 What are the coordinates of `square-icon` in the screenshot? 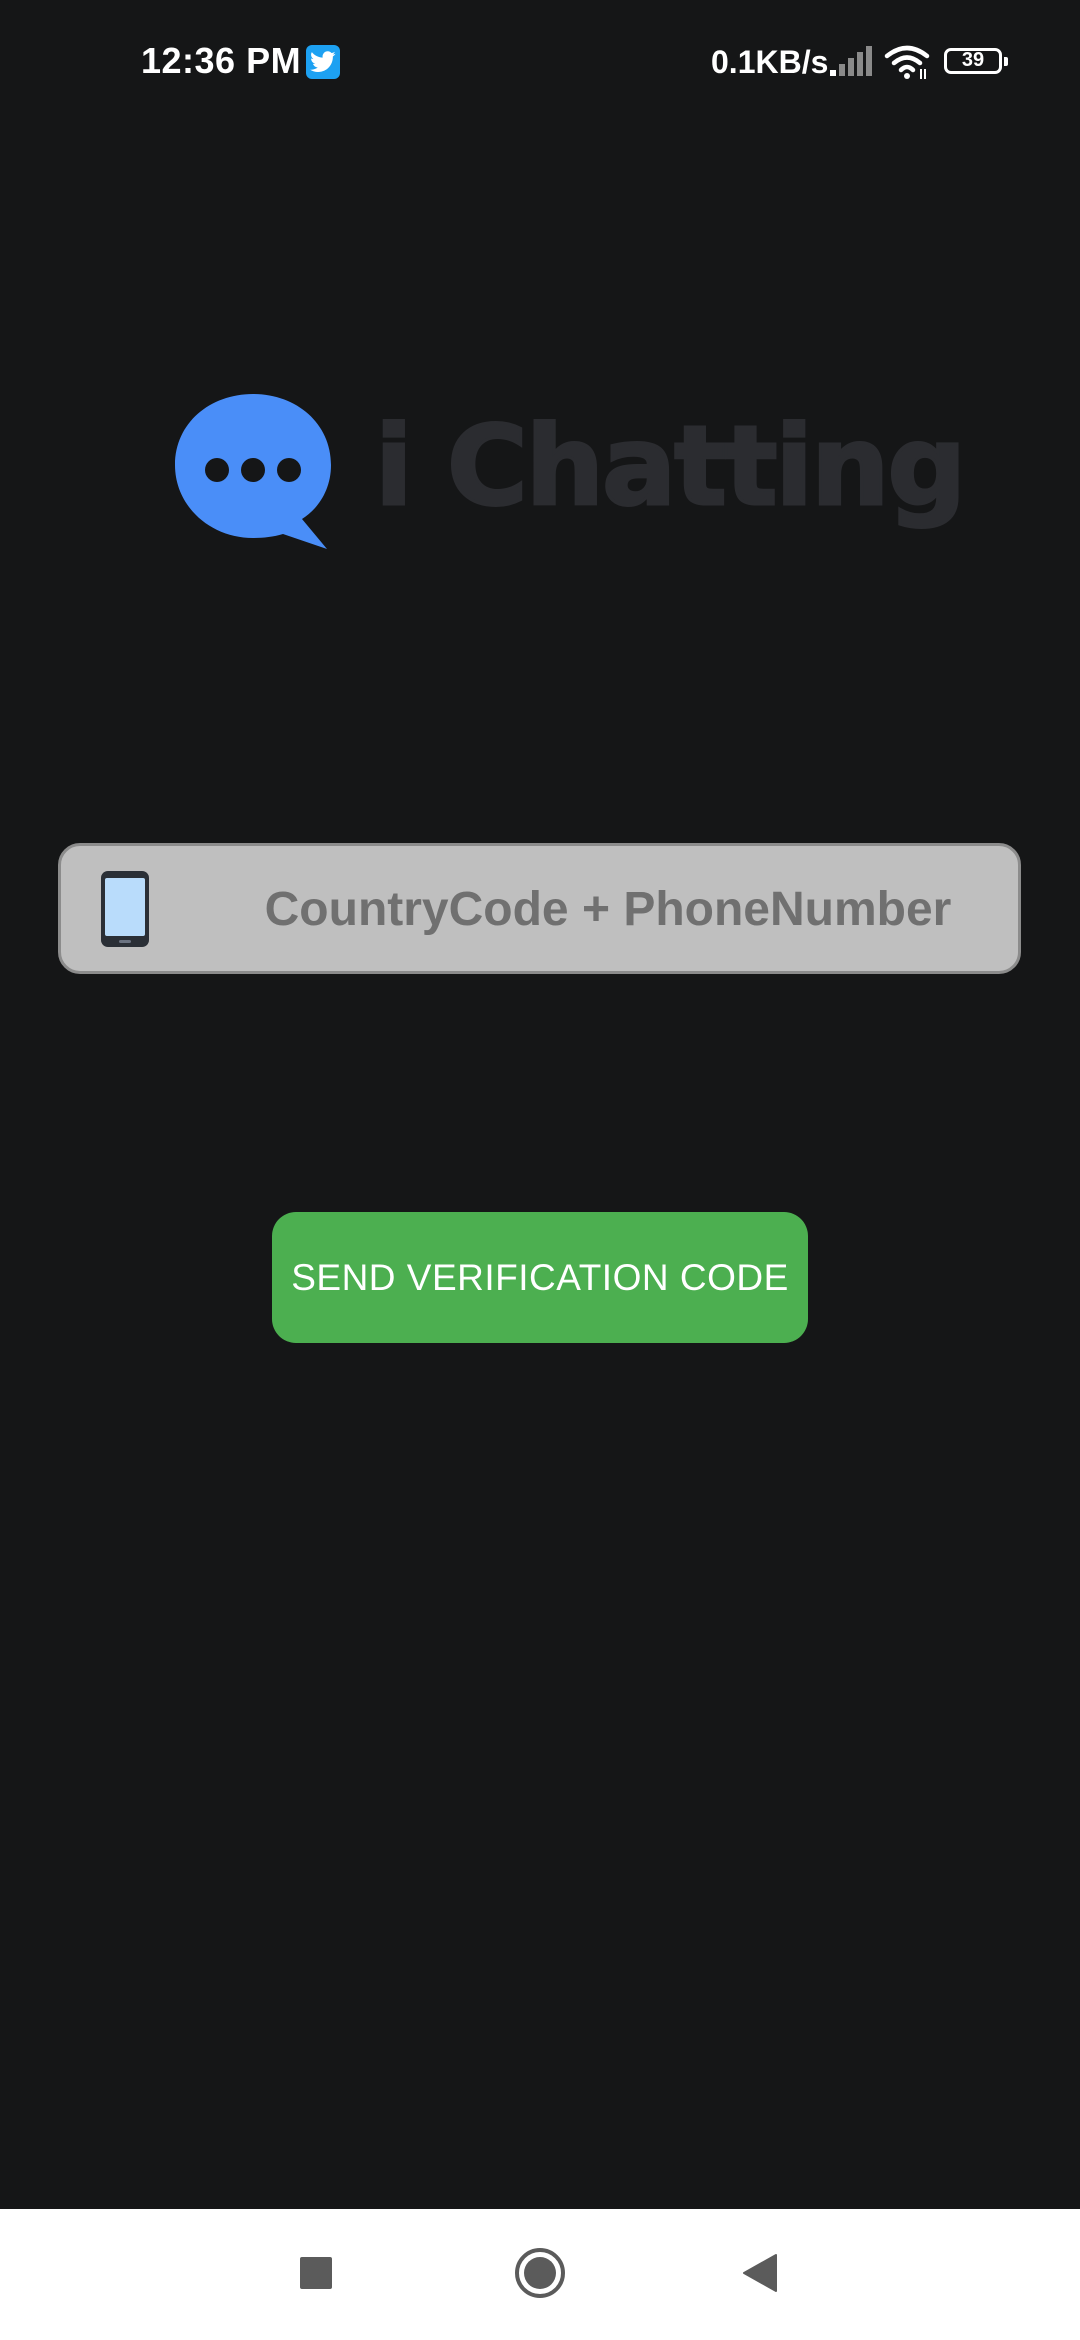 It's located at (316, 2273).